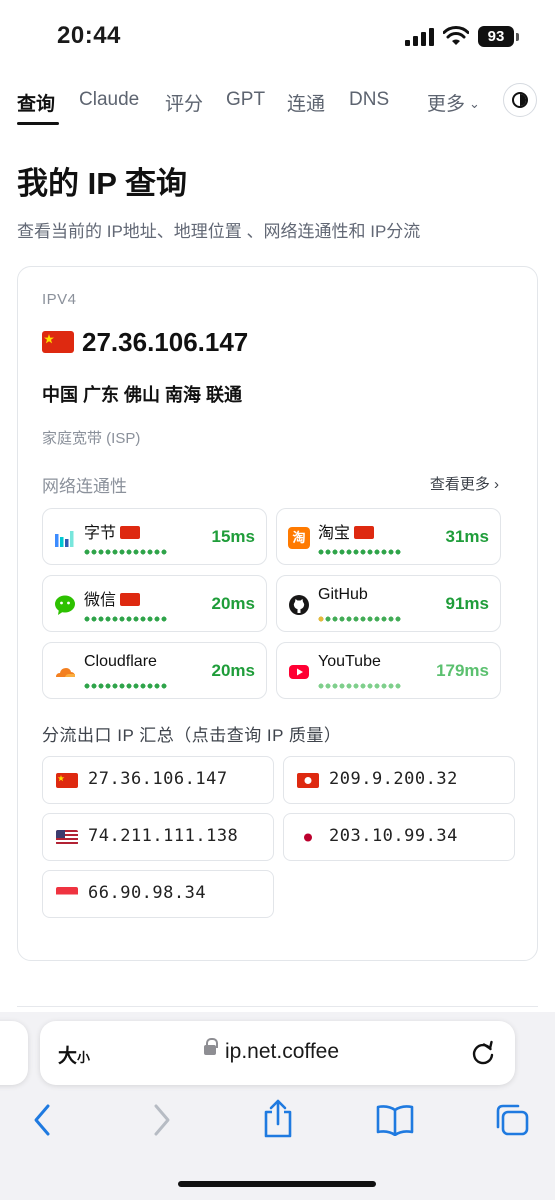 The height and width of the screenshot is (1200, 555). What do you see at coordinates (395, 1120) in the screenshot?
I see `bookmarks-icon` at bounding box center [395, 1120].